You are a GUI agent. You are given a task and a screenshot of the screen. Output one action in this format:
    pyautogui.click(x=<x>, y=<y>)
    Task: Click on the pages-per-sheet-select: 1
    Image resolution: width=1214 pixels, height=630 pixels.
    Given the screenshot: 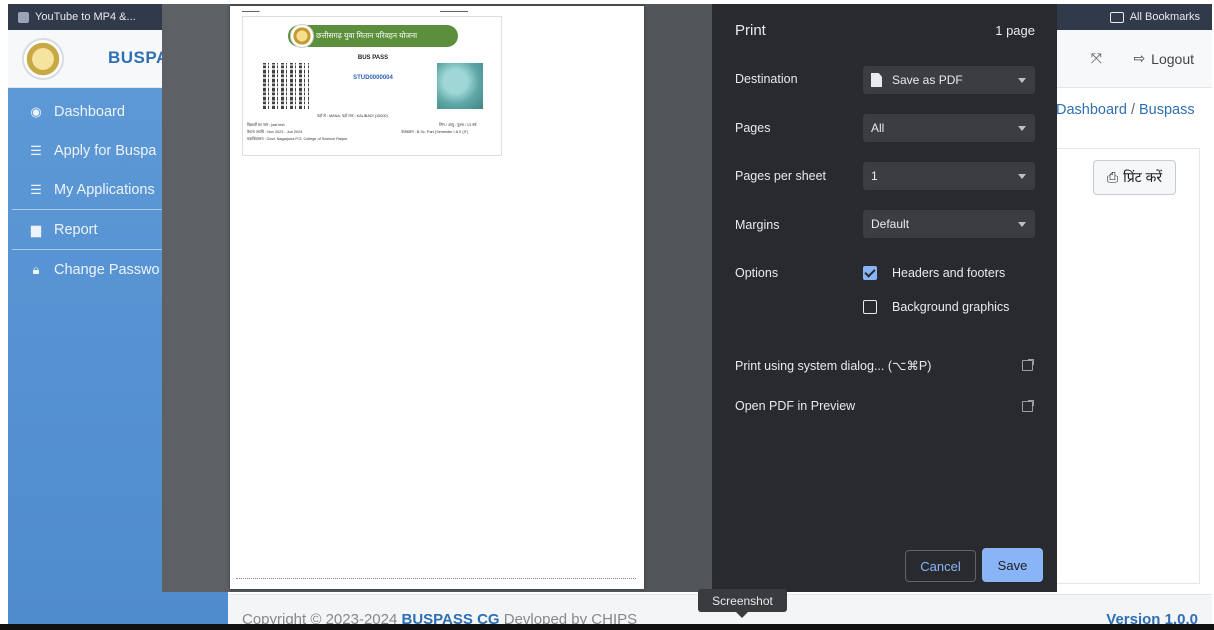 What is the action you would take?
    pyautogui.click(x=949, y=176)
    